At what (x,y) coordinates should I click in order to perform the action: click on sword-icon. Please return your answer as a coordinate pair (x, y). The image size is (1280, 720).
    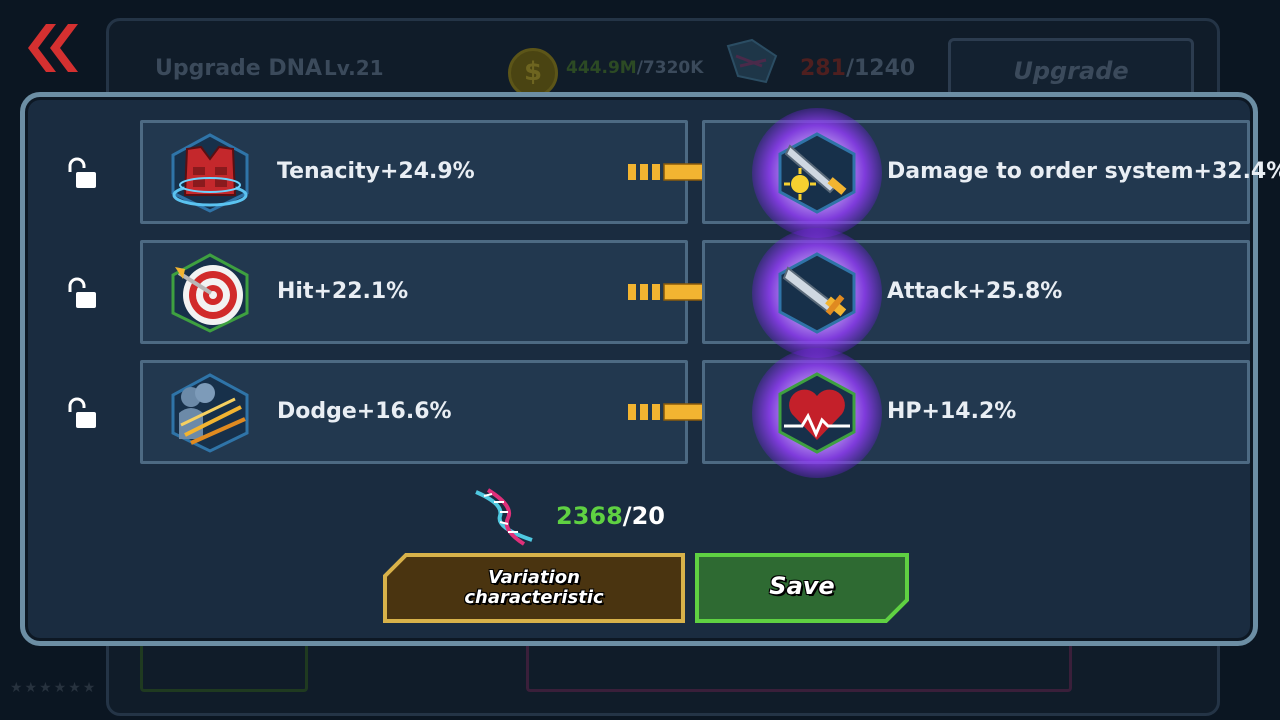
    Looking at the image, I should click on (817, 293).